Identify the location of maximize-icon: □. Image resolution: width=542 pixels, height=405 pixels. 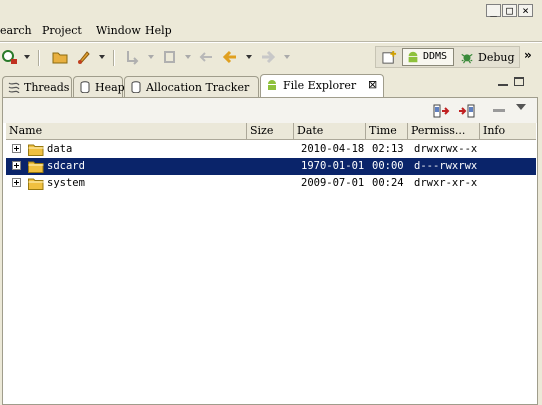
(509, 10).